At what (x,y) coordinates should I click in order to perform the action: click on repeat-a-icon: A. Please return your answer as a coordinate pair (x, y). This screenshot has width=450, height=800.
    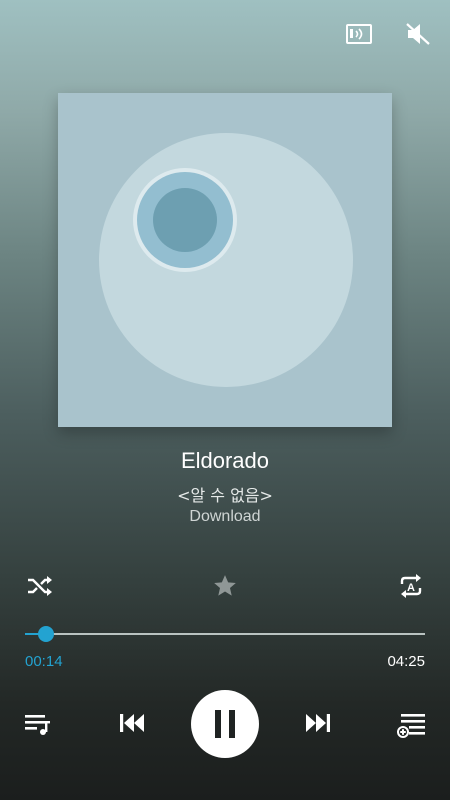
    Looking at the image, I should click on (411, 586).